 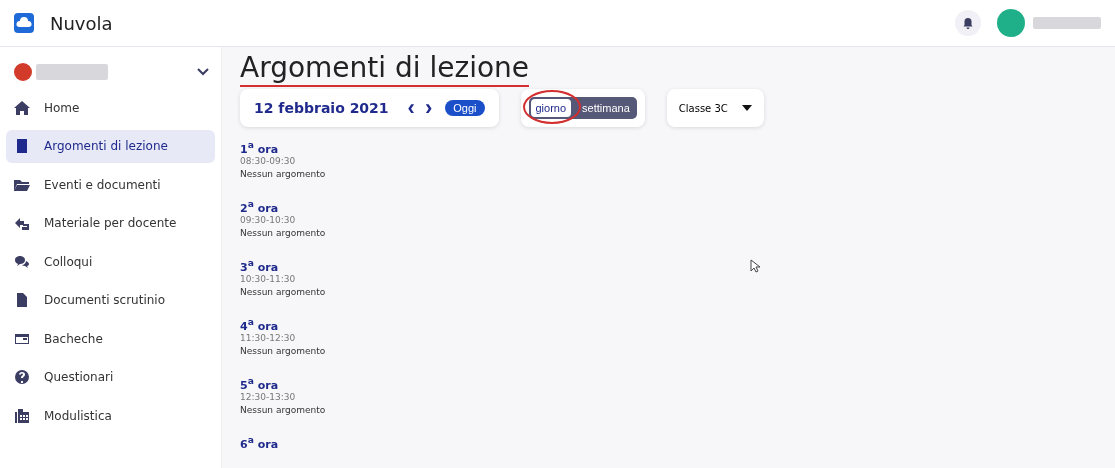 I want to click on annotation-circle, so click(x=551, y=107).